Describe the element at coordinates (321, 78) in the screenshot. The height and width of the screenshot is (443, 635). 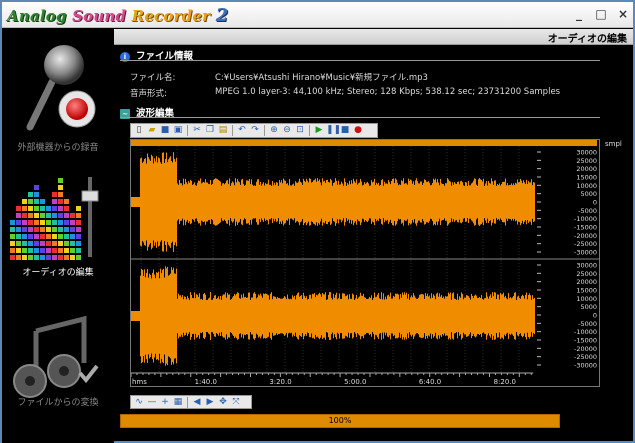
I see `filename-value: C:¥Users¥Atsushi Hirano¥Music¥新規ファイル.mp3` at that location.